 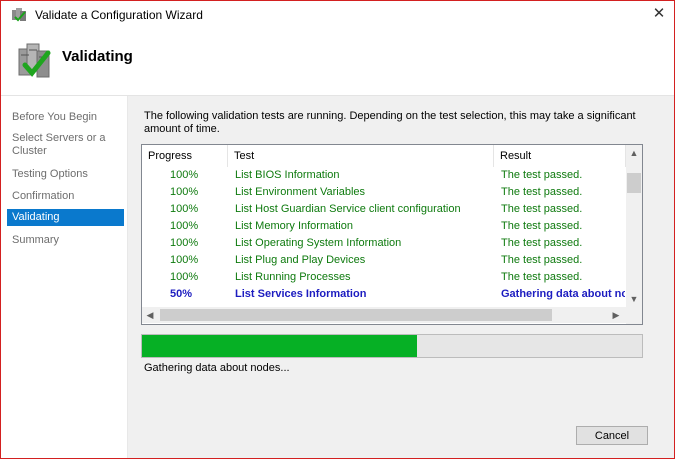 I want to click on scrollbar-corner, so click(x=634, y=315).